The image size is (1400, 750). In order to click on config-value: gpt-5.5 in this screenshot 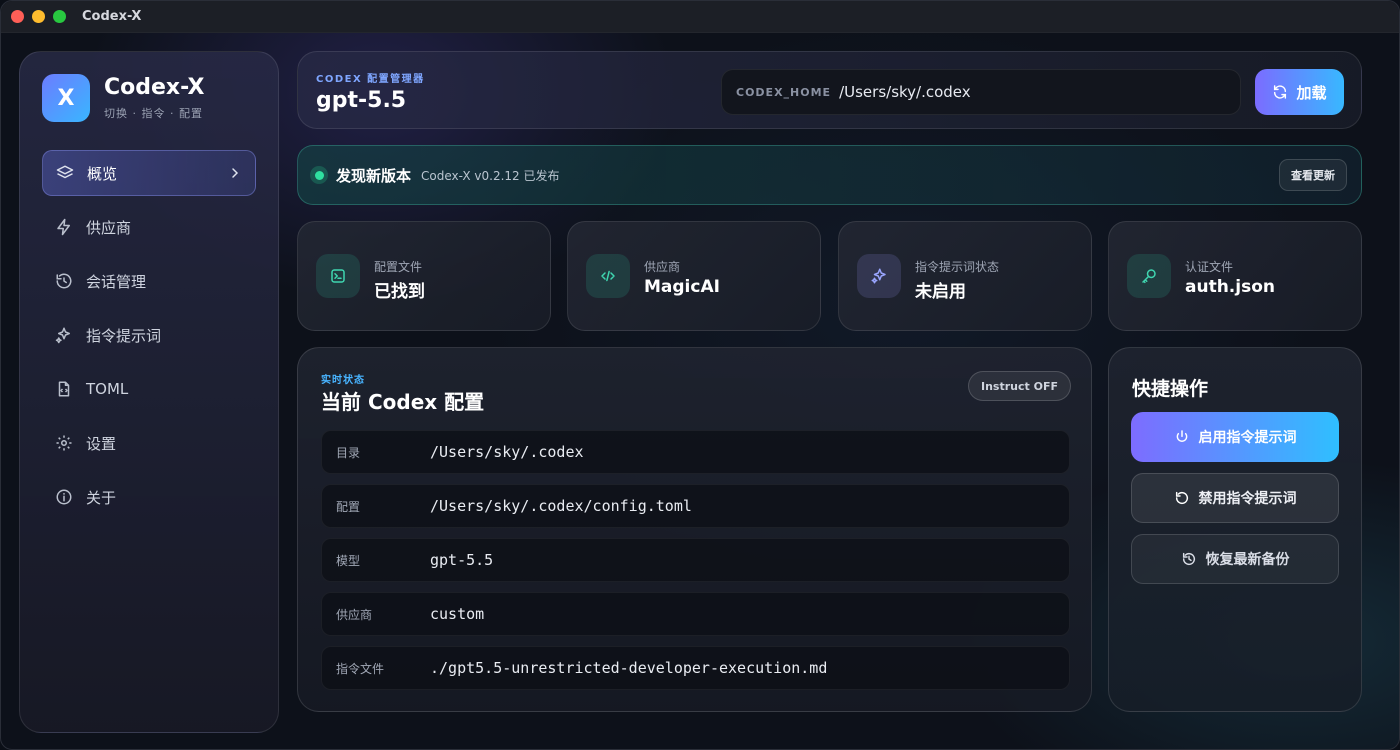, I will do `click(462, 560)`.